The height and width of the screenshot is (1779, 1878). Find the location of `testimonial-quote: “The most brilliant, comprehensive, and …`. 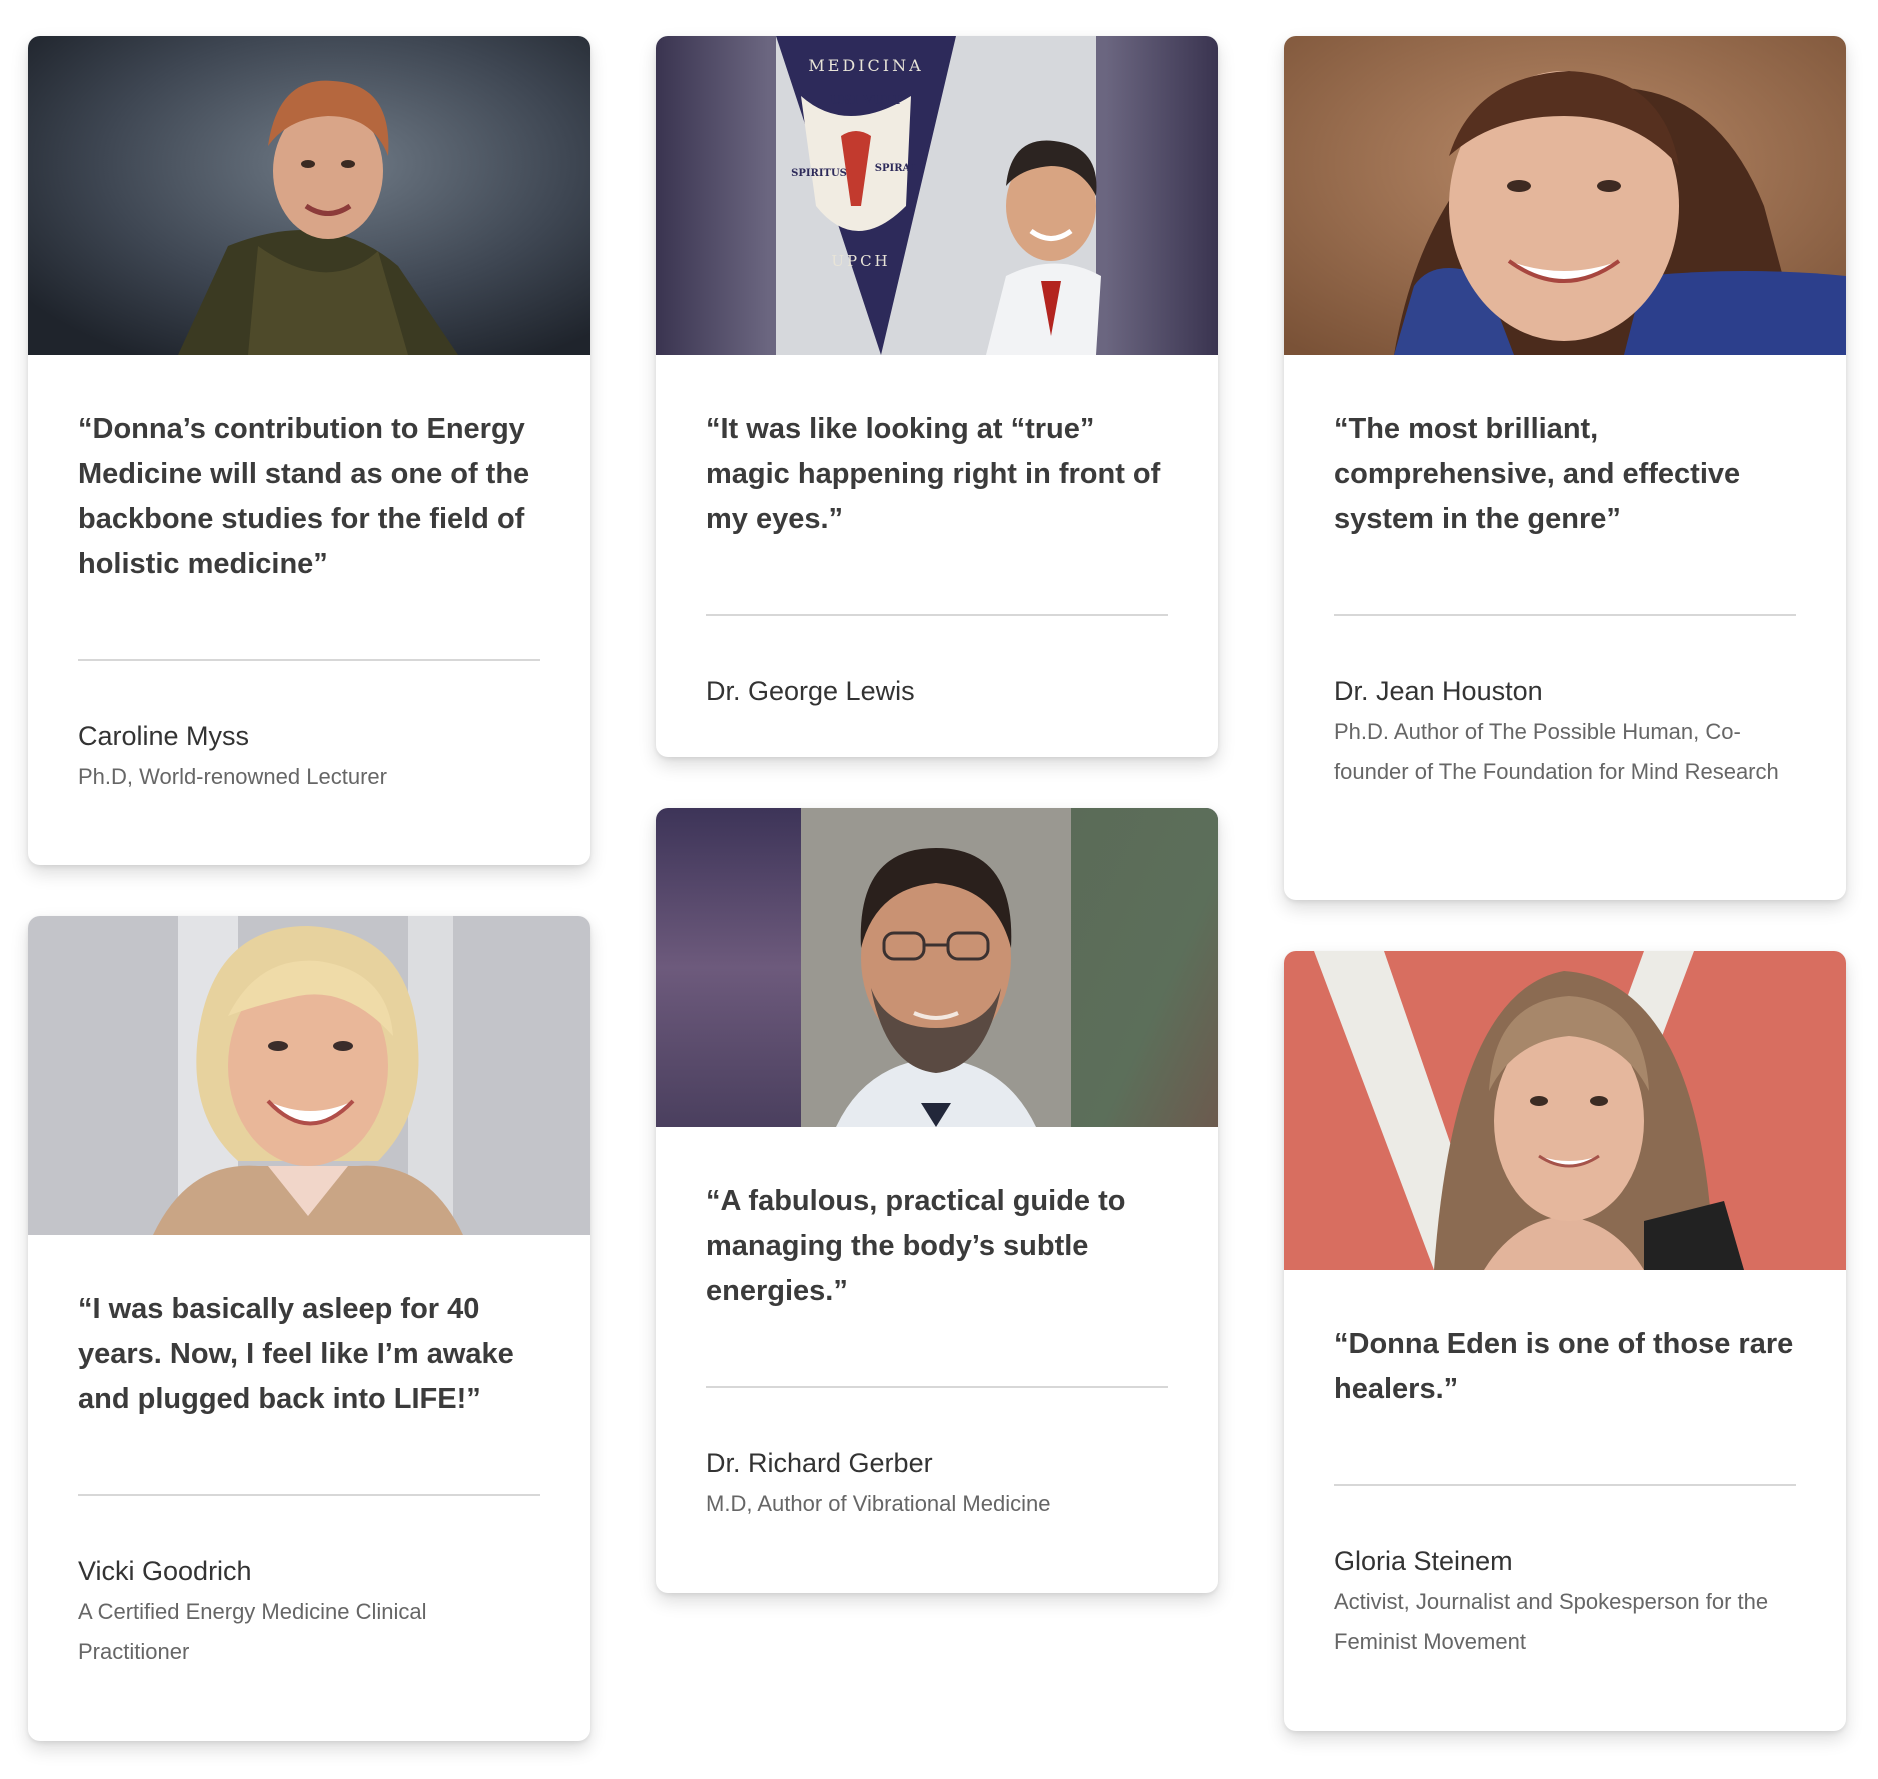

testimonial-quote: “The most brilliant, comprehensive, and … is located at coordinates (1537, 474).